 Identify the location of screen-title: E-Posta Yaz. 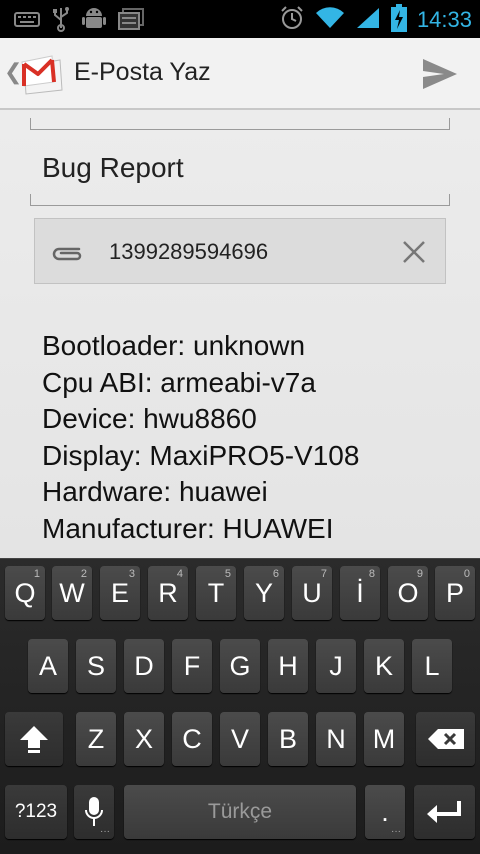
(142, 72).